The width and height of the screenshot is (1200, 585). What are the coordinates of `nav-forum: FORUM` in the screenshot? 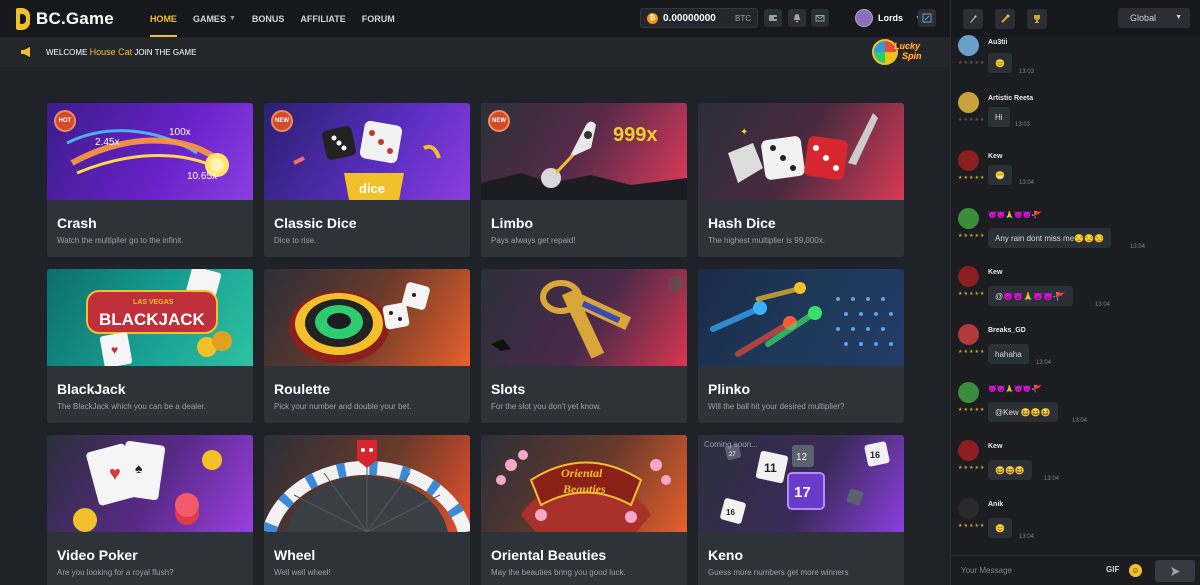 It's located at (378, 18).